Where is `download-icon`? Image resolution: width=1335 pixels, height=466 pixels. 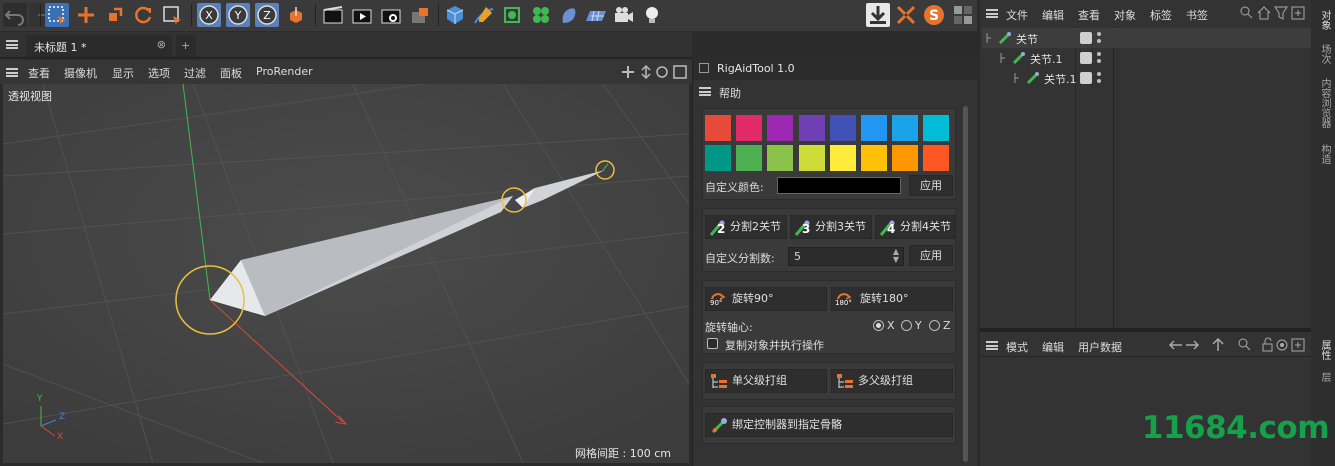 download-icon is located at coordinates (878, 15).